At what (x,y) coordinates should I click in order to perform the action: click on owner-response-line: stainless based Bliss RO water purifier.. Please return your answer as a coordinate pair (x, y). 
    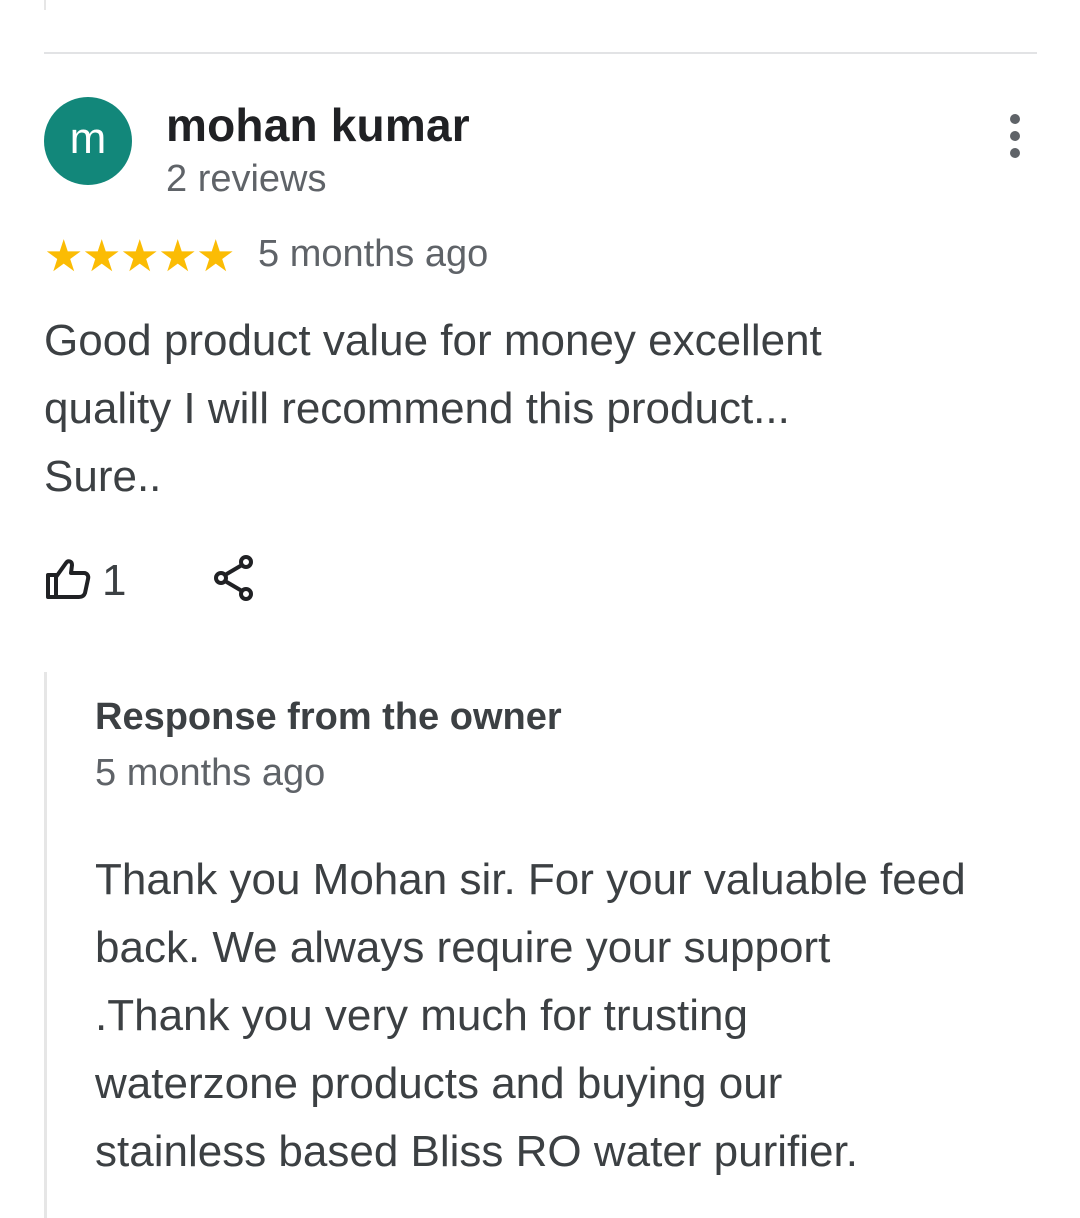
    Looking at the image, I should click on (476, 1151).